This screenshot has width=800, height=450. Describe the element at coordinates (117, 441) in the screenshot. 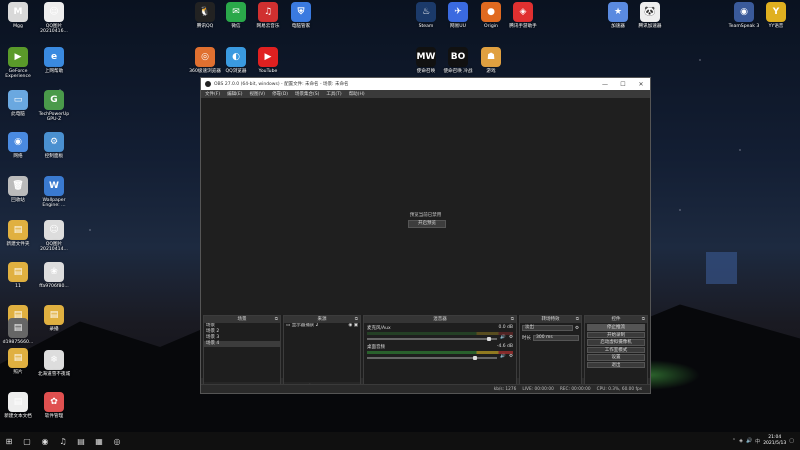

I see `taskbar-app-icon: ◎` at that location.